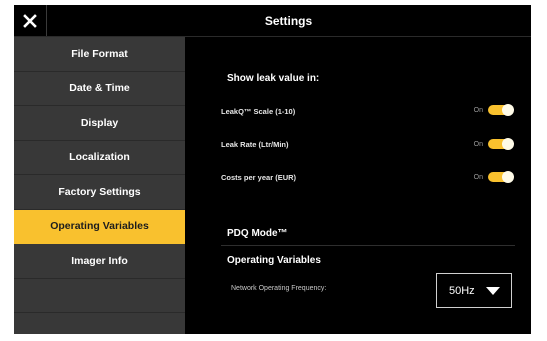 The width and height of the screenshot is (547, 341). I want to click on sidebar-item-factory-settings: Factory Settings, so click(99, 192).